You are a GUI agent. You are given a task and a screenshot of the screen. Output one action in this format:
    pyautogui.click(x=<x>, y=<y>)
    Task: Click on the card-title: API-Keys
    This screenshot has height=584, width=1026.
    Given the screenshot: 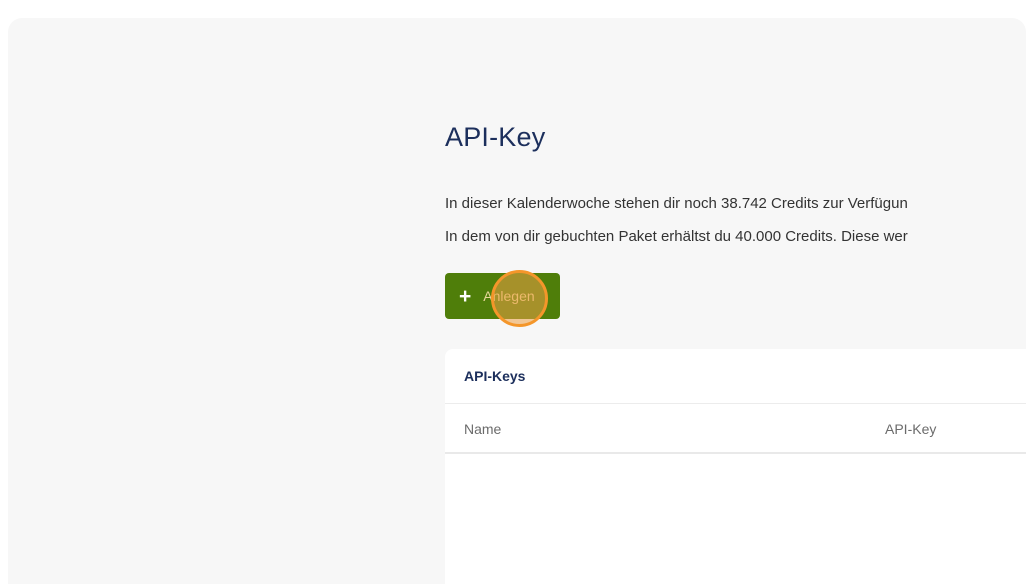 What is the action you would take?
    pyautogui.click(x=495, y=376)
    